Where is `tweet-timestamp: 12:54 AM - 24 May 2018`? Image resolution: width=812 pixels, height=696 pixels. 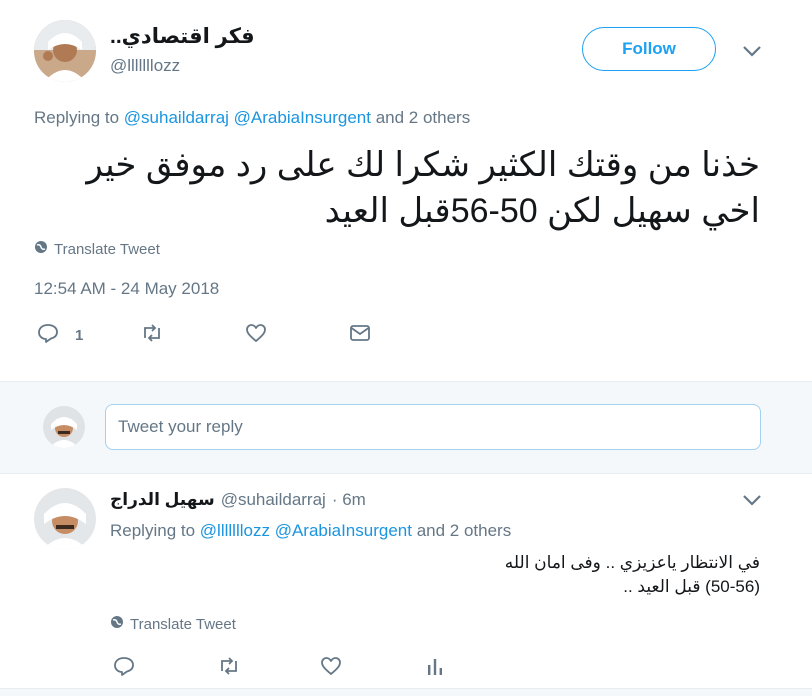 tweet-timestamp: 12:54 AM - 24 May 2018 is located at coordinates (126, 289).